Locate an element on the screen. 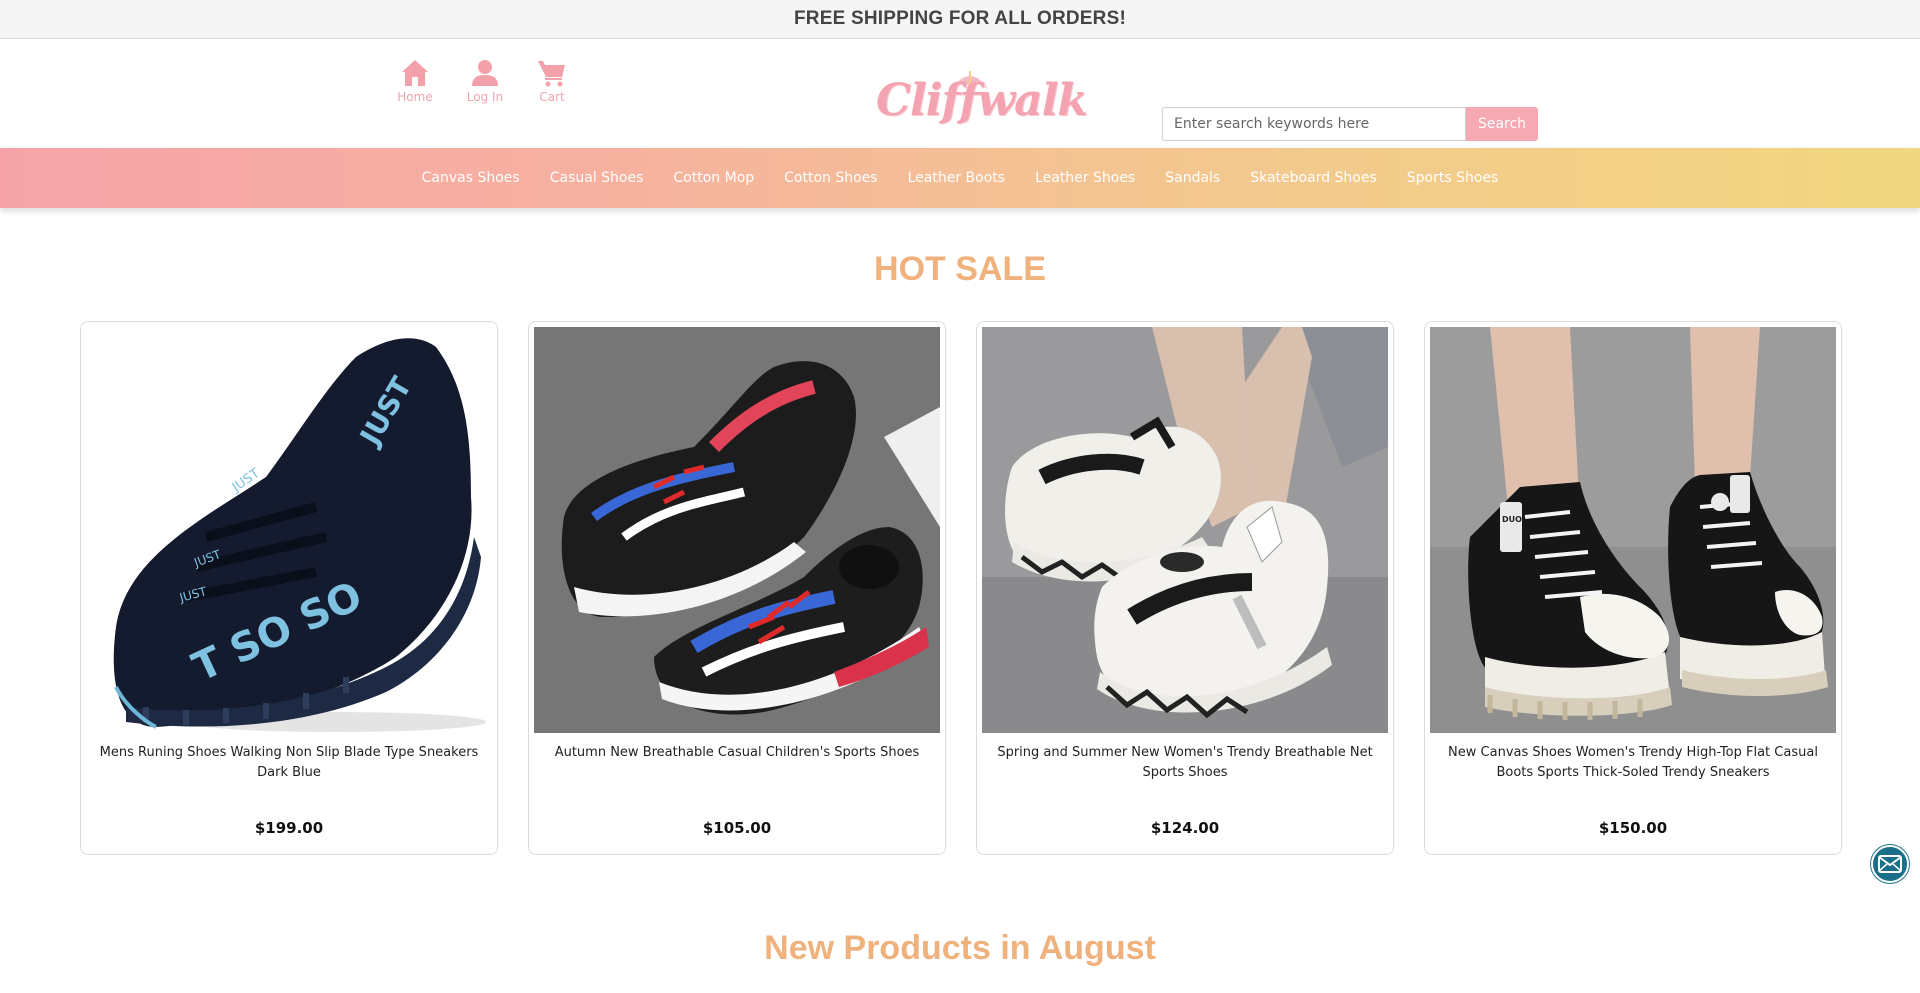 The height and width of the screenshot is (993, 1920). announcement-bar: FREE SHIPPING FOR ALL ORDERS! is located at coordinates (960, 19).